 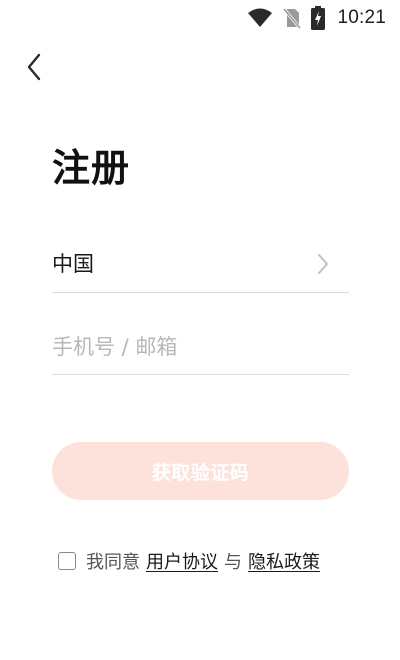 What do you see at coordinates (182, 561) in the screenshot?
I see `user-agreement-link: 用户协议` at bounding box center [182, 561].